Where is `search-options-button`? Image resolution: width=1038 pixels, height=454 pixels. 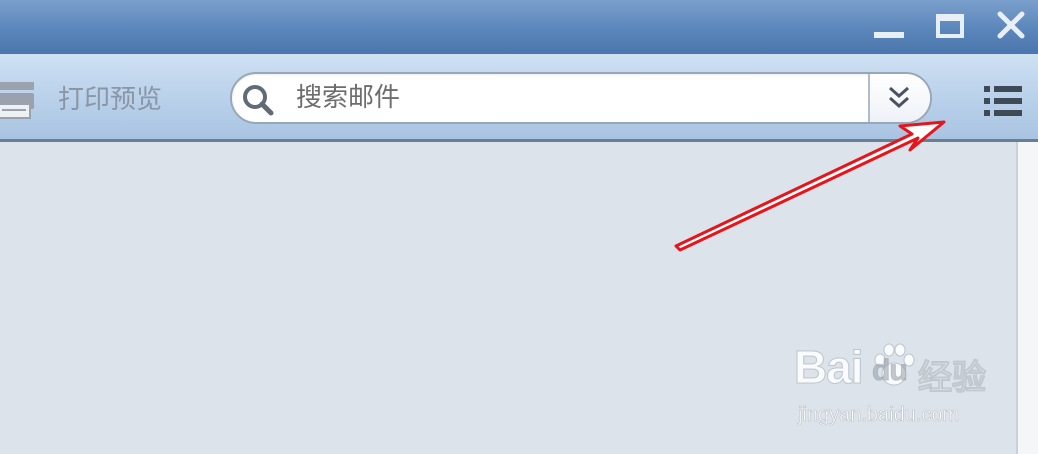 search-options-button is located at coordinates (899, 98).